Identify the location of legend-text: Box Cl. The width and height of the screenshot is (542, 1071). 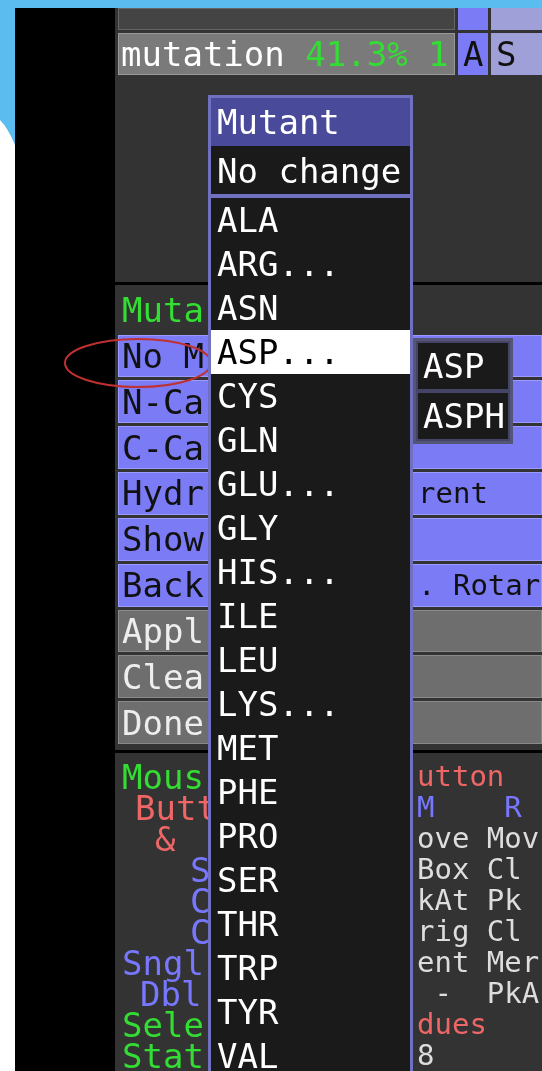
(469, 870).